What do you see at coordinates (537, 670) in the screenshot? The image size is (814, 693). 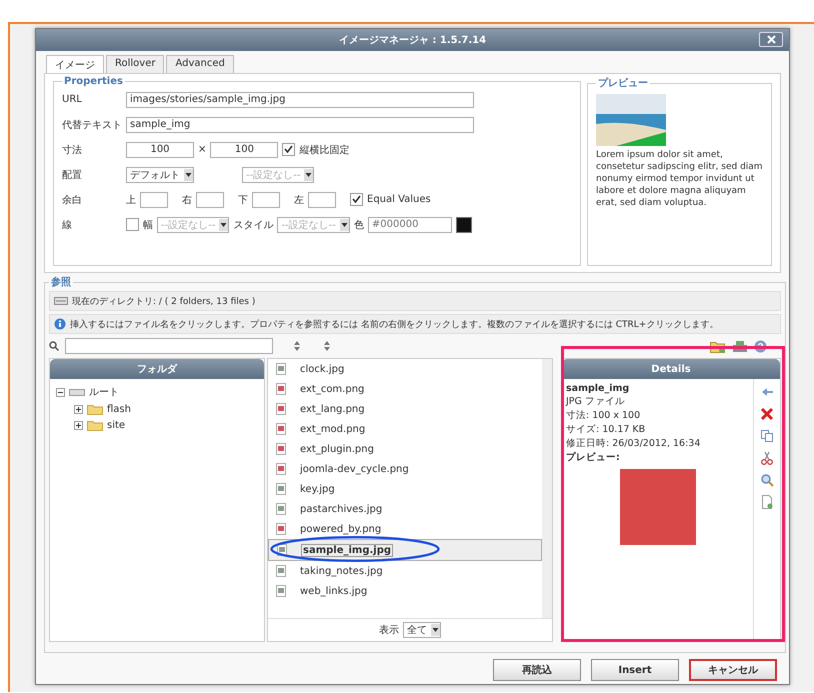 I see `dialog-button: 再読込` at bounding box center [537, 670].